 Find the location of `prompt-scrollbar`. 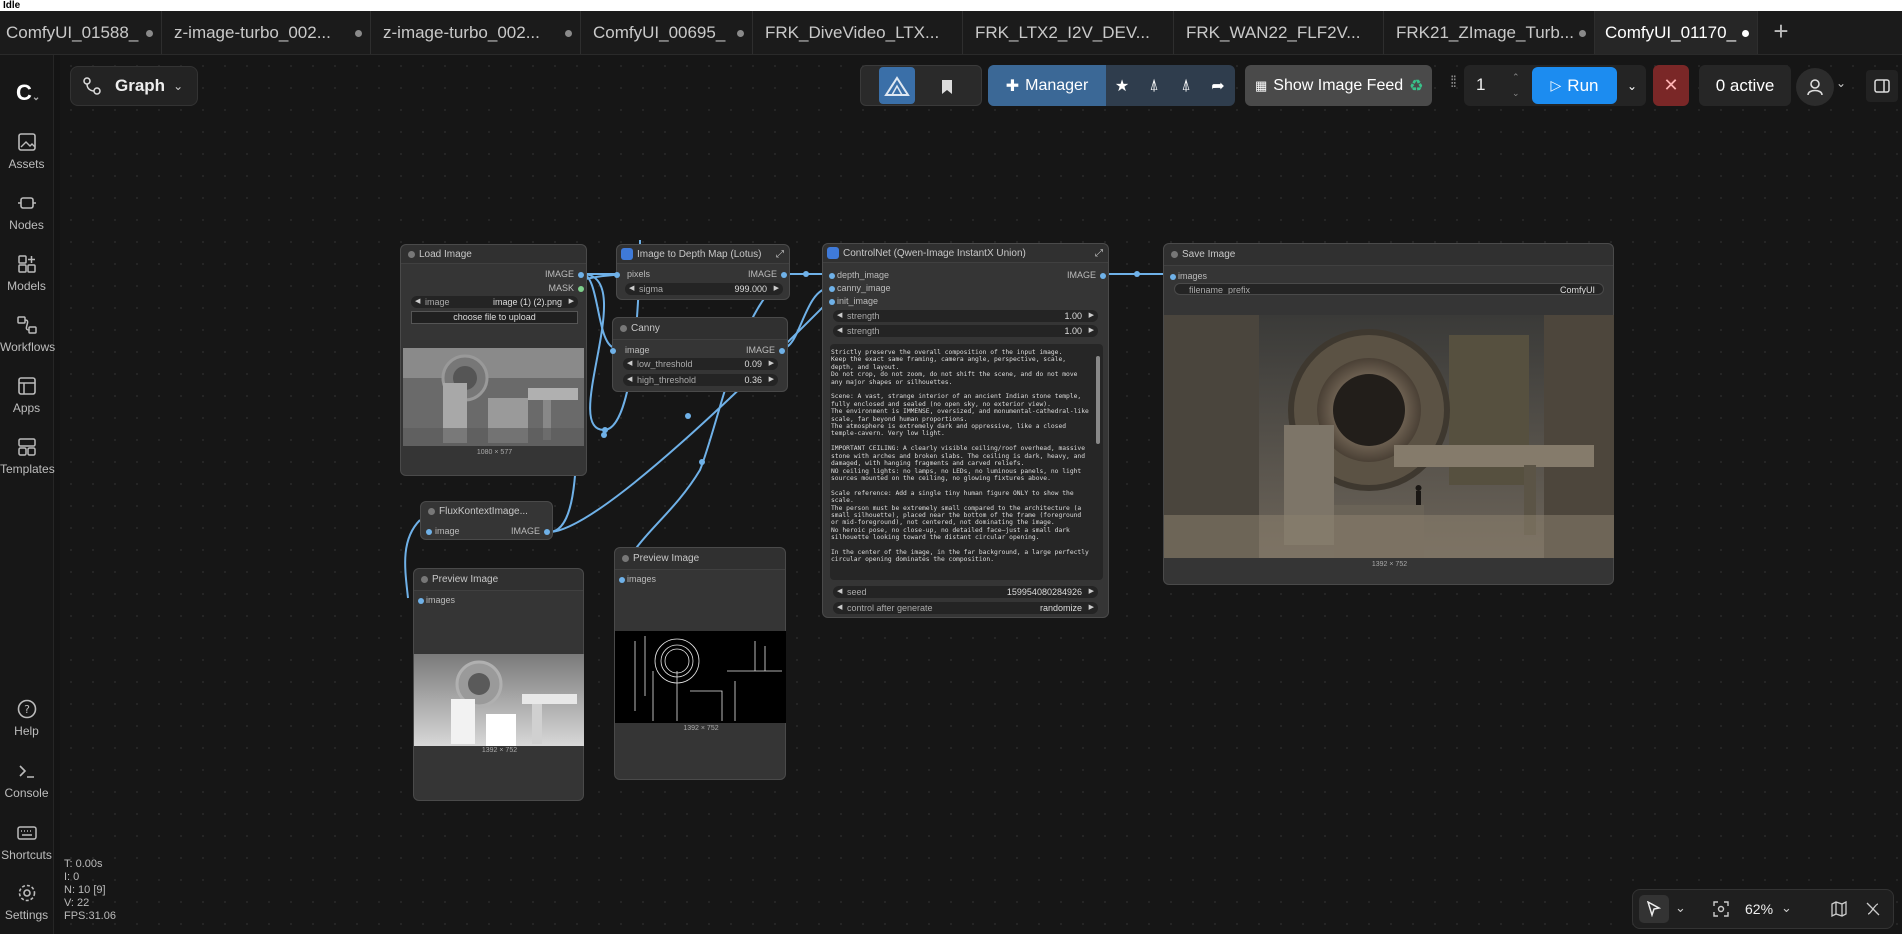

prompt-scrollbar is located at coordinates (1098, 400).